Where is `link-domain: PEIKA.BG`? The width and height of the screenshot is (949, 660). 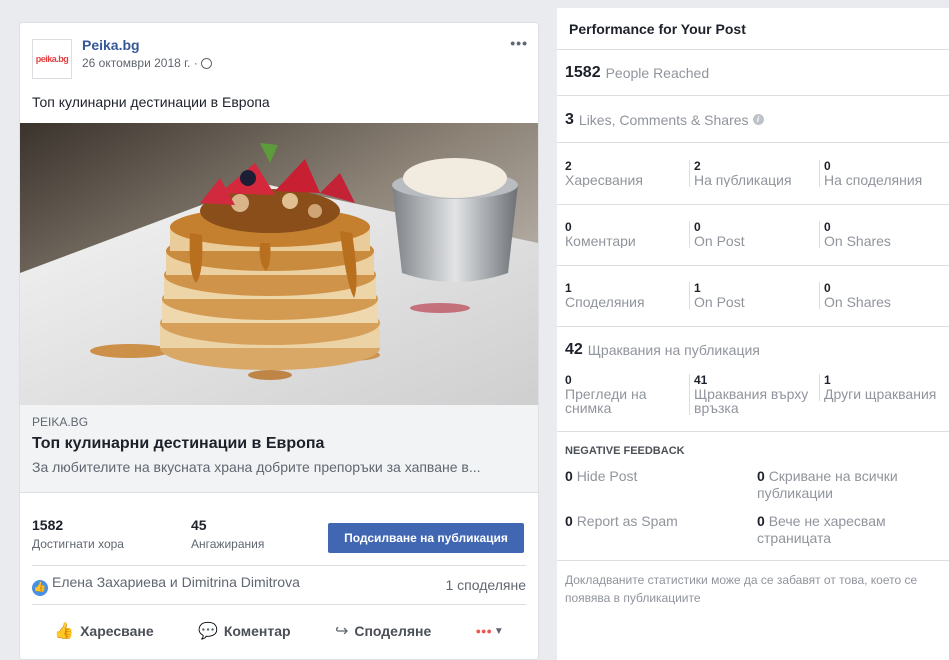 link-domain: PEIKA.BG is located at coordinates (60, 422).